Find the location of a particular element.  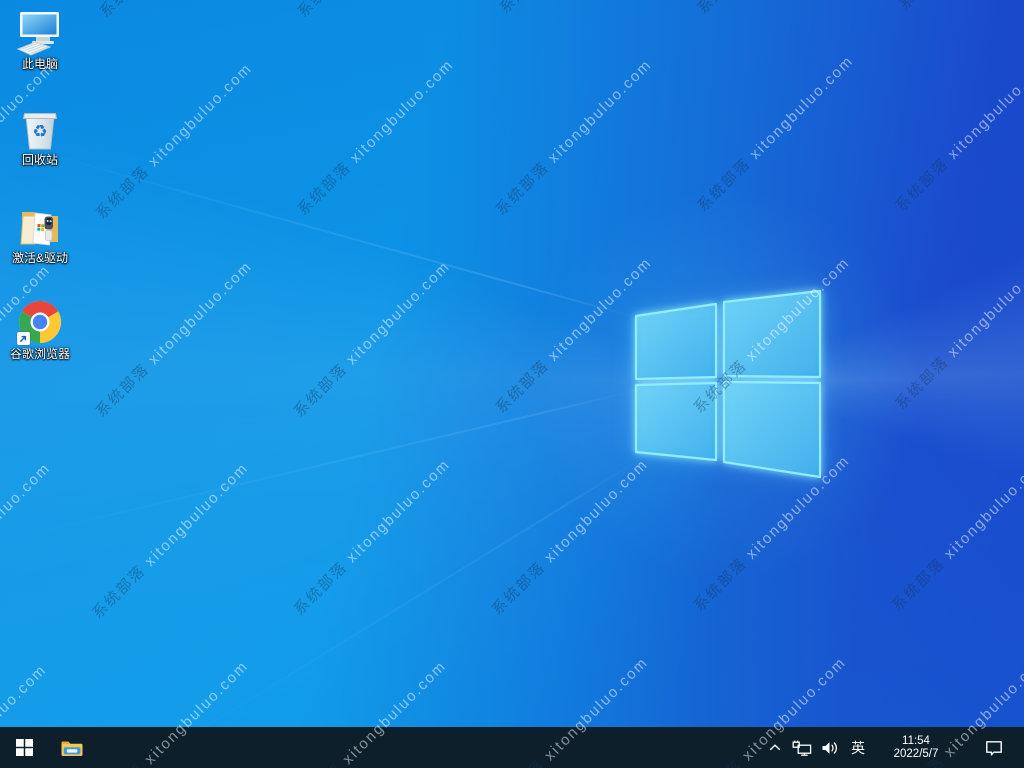

desktop-icon-label: 此电脑 is located at coordinates (39, 64).